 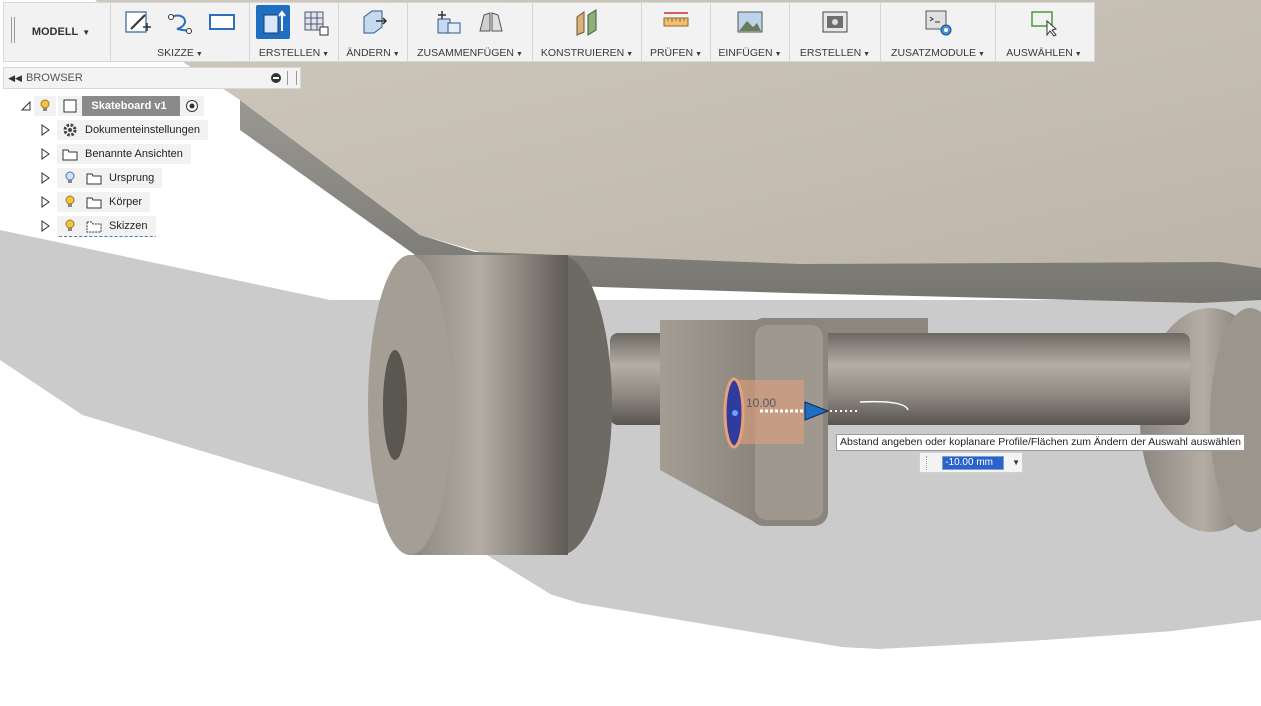 What do you see at coordinates (835, 22) in the screenshot?
I see `render-icon` at bounding box center [835, 22].